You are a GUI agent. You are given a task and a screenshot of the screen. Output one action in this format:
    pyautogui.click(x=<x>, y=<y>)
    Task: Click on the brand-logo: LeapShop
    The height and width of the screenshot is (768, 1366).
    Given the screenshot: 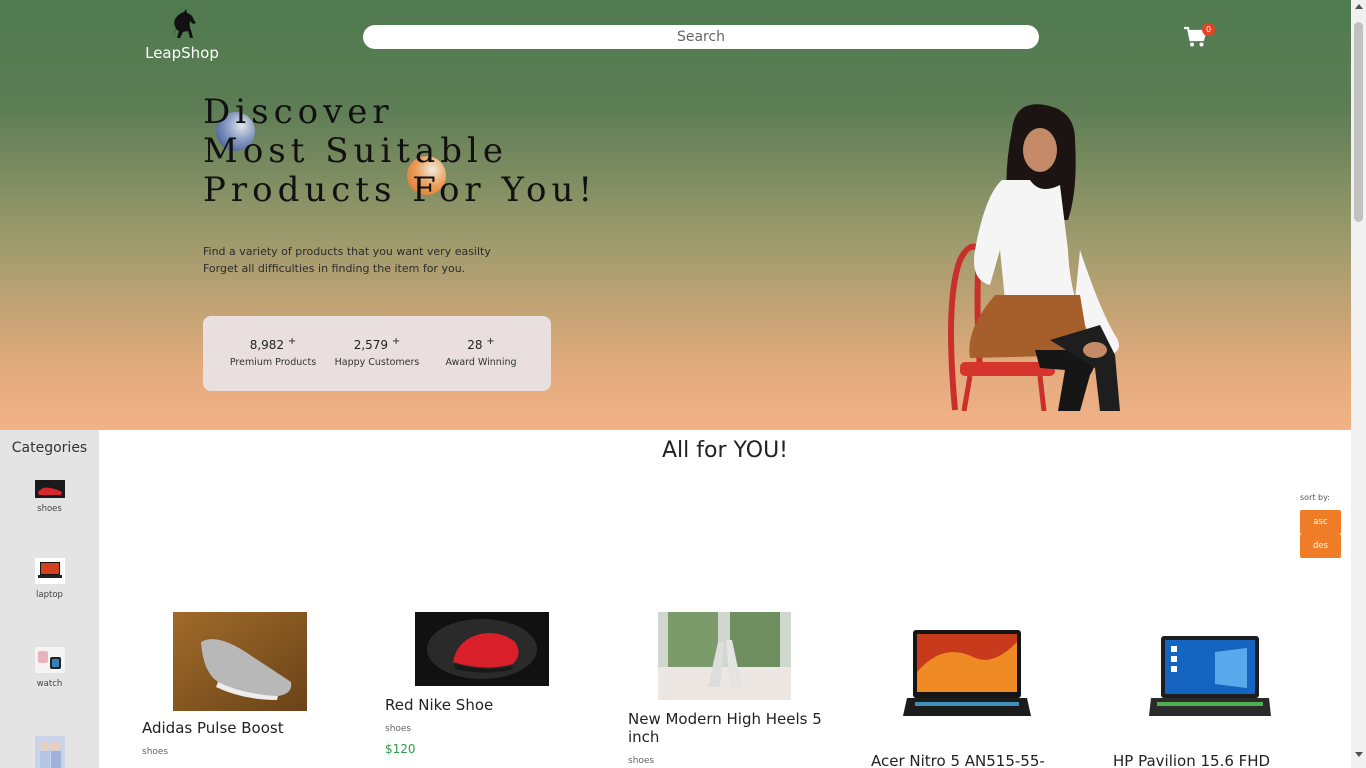 What is the action you would take?
    pyautogui.click(x=182, y=35)
    